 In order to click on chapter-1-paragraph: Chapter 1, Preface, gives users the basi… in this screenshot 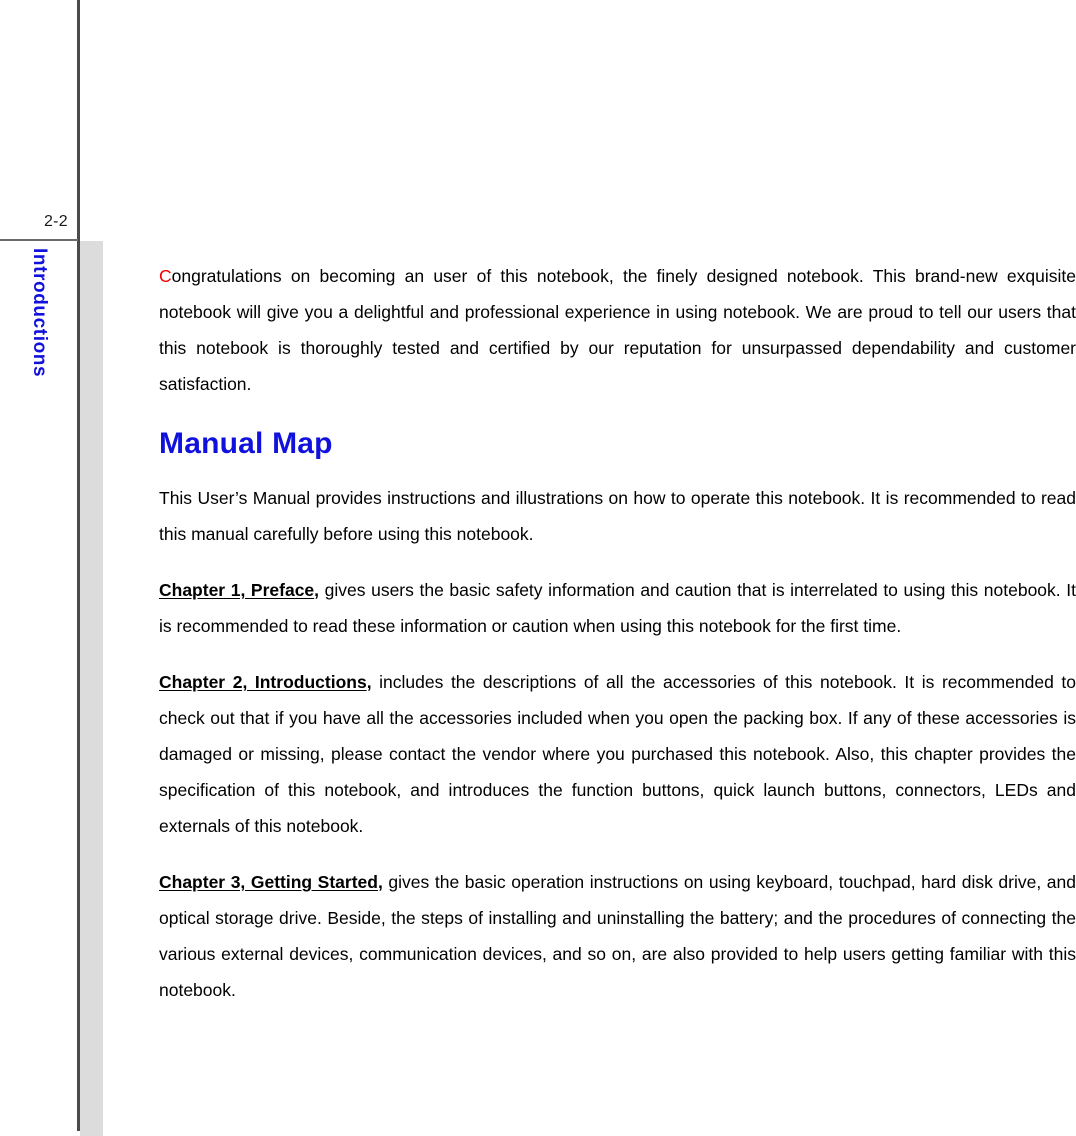, I will do `click(617, 608)`.